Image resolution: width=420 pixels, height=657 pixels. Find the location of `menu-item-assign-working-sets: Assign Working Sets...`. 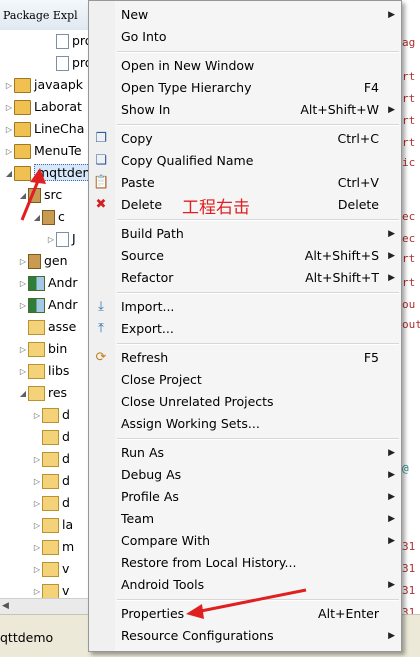

menu-item-assign-working-sets: Assign Working Sets... is located at coordinates (245, 424).